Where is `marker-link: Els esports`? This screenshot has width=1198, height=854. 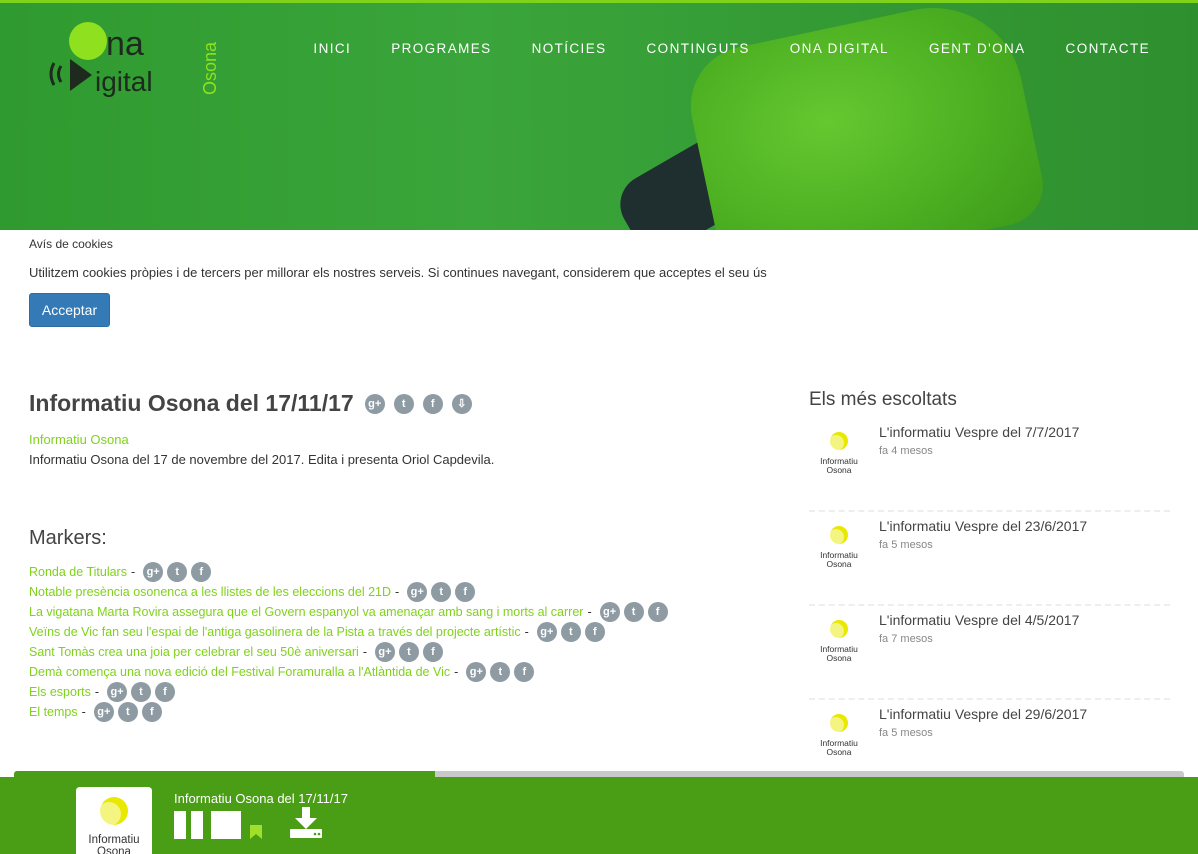
marker-link: Els esports is located at coordinates (60, 692).